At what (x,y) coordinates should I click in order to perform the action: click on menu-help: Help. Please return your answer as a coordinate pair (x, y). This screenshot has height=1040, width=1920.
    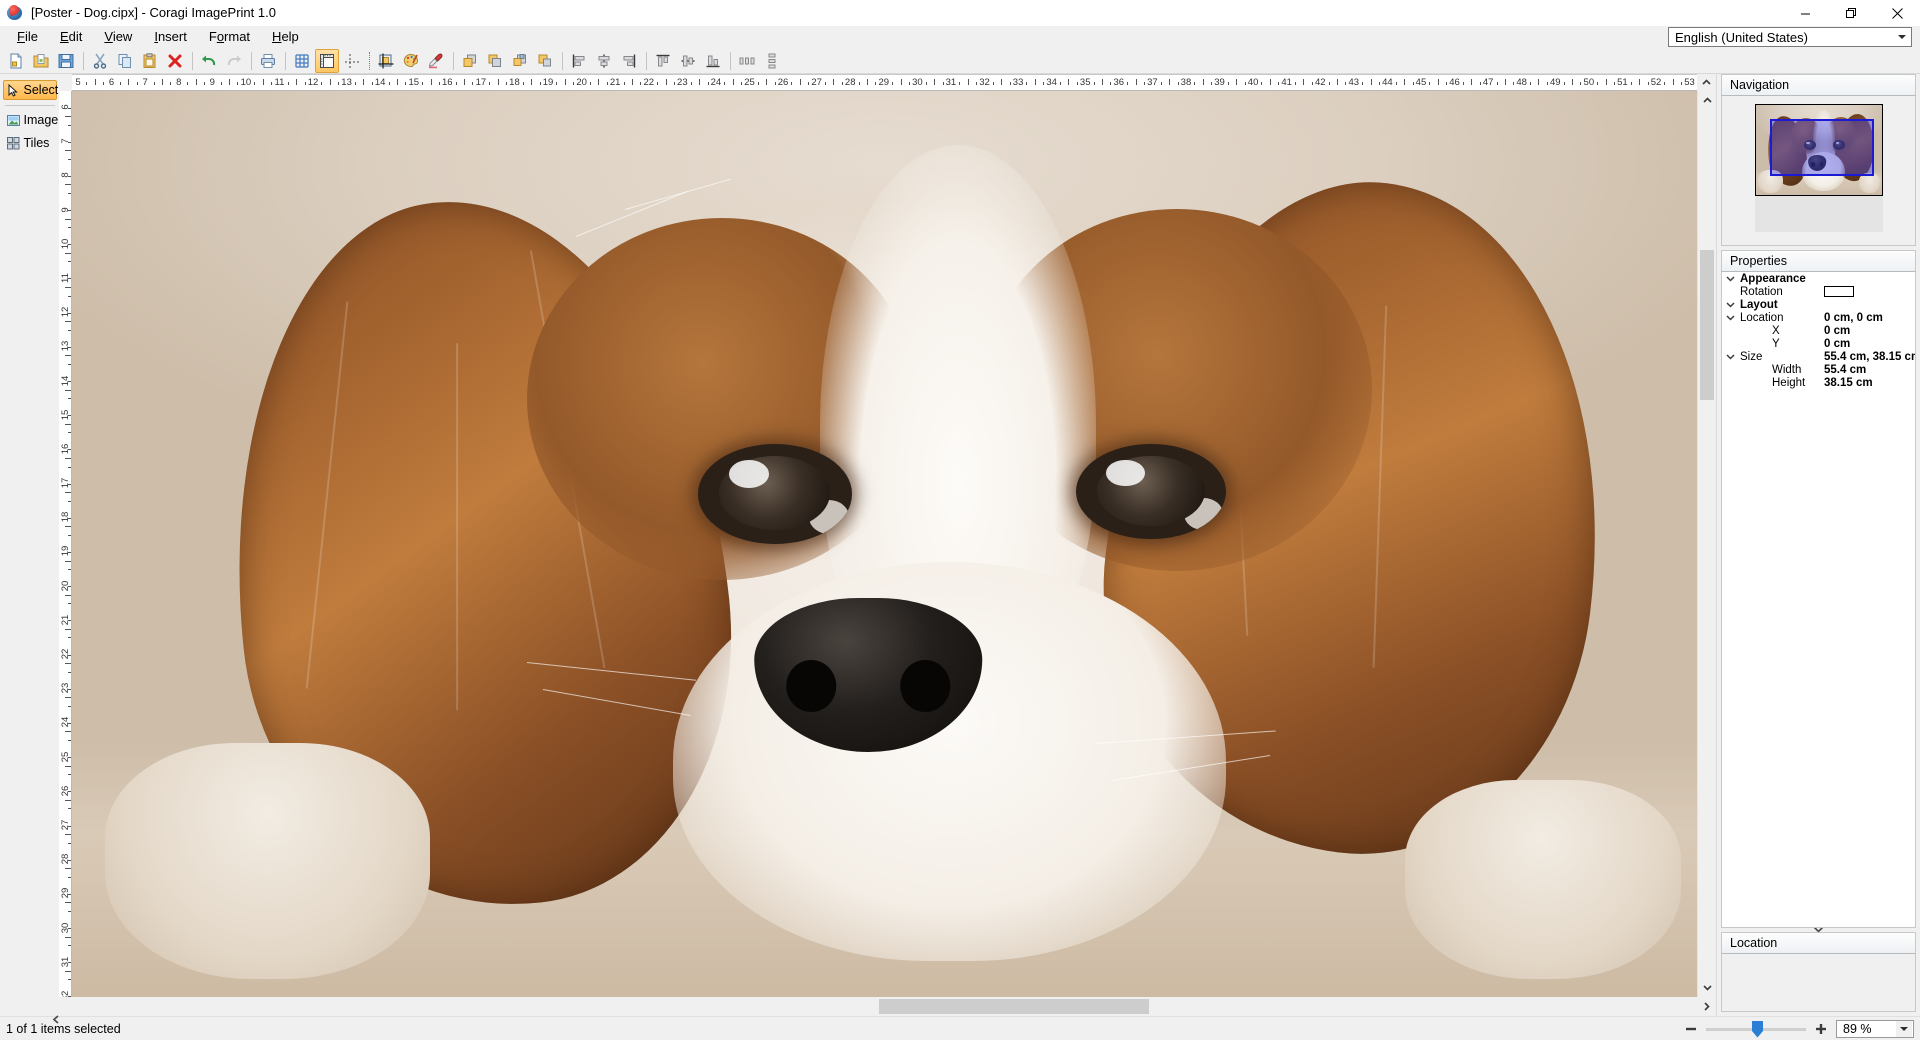
    Looking at the image, I should click on (285, 37).